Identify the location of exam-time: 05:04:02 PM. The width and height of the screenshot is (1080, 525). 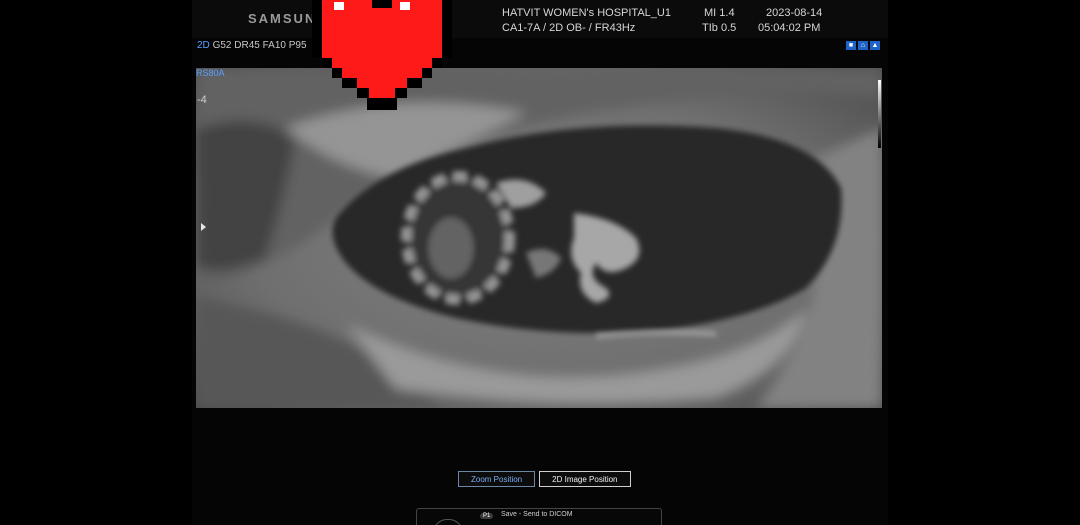
(789, 28).